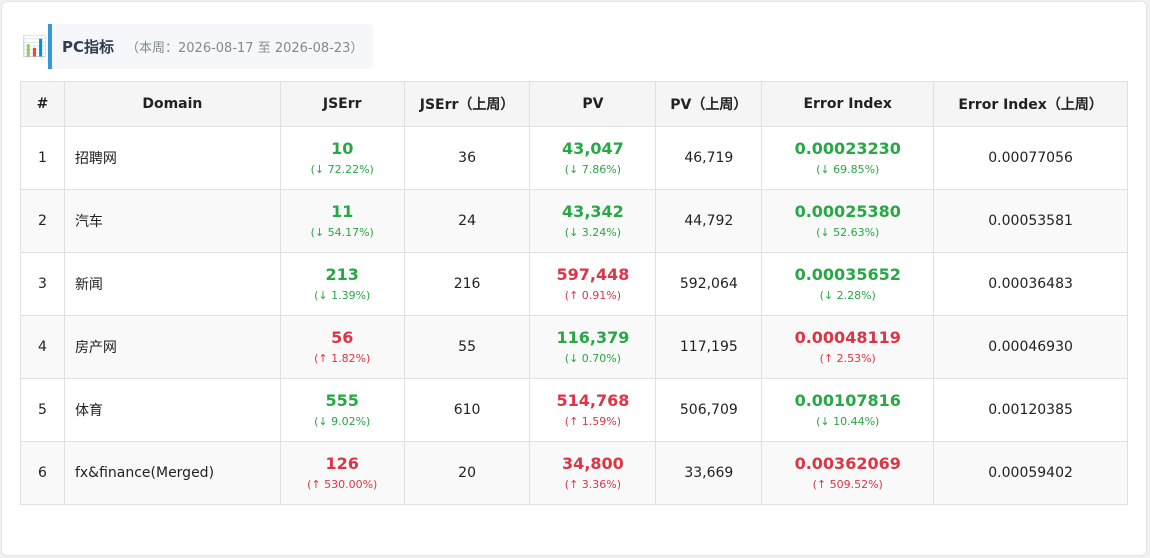 The width and height of the screenshot is (1150, 558). I want to click on cell-jserr-value: 126, so click(342, 463).